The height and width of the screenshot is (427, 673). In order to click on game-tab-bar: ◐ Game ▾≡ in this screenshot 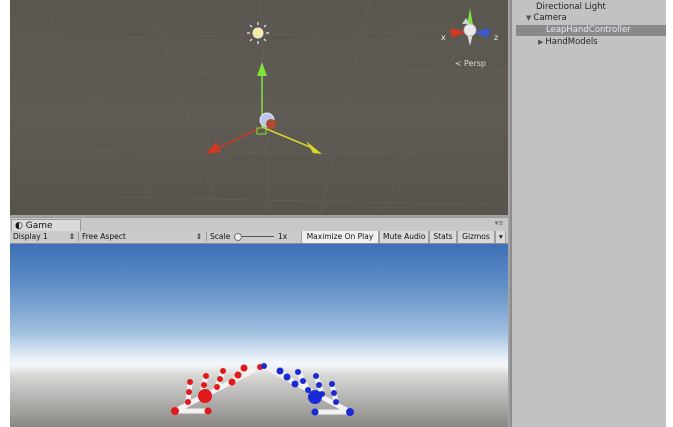, I will do `click(259, 224)`.